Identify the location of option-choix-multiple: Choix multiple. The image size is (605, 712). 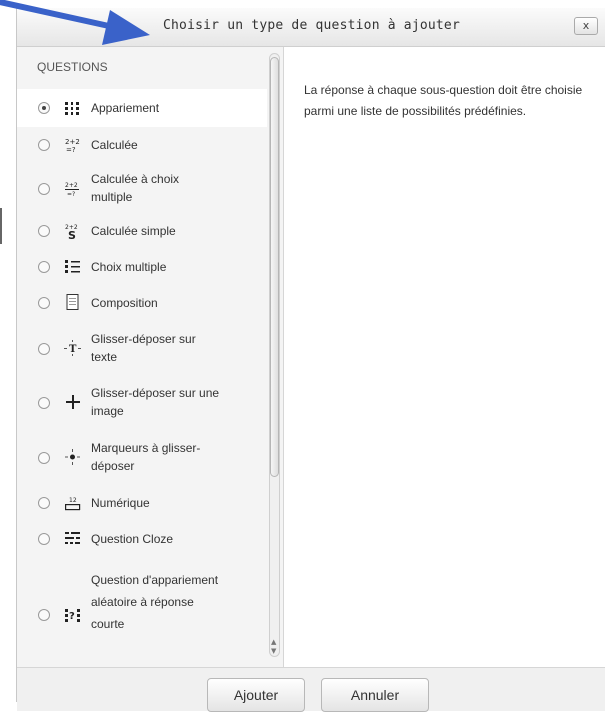
(142, 267).